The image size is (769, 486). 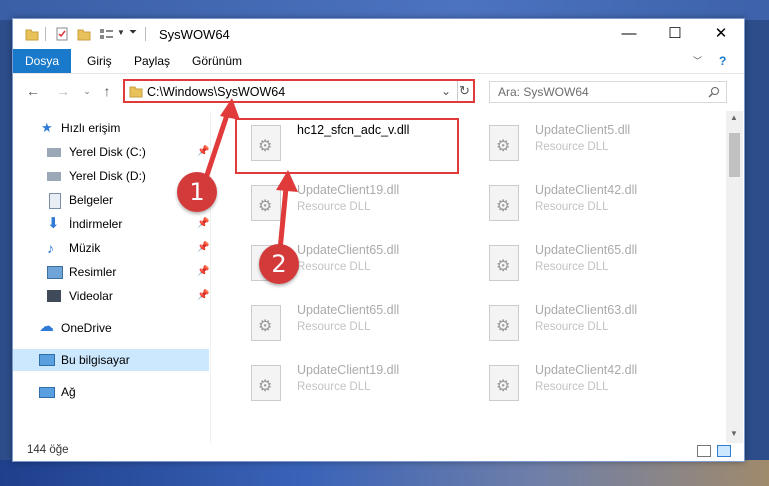 What do you see at coordinates (384, 473) in the screenshot?
I see `desktop-background-bottom` at bounding box center [384, 473].